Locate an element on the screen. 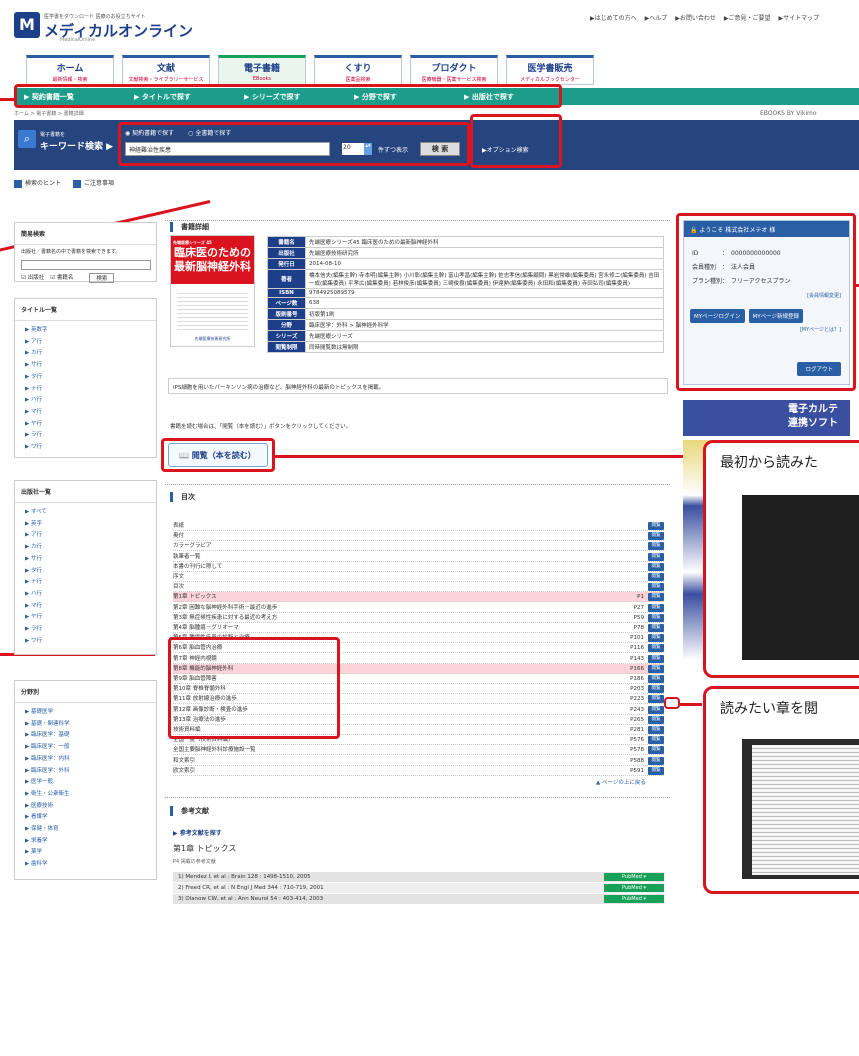 This screenshot has height=1056, width=859. tab-home: ホーム 最新情報・検索 is located at coordinates (70, 70).